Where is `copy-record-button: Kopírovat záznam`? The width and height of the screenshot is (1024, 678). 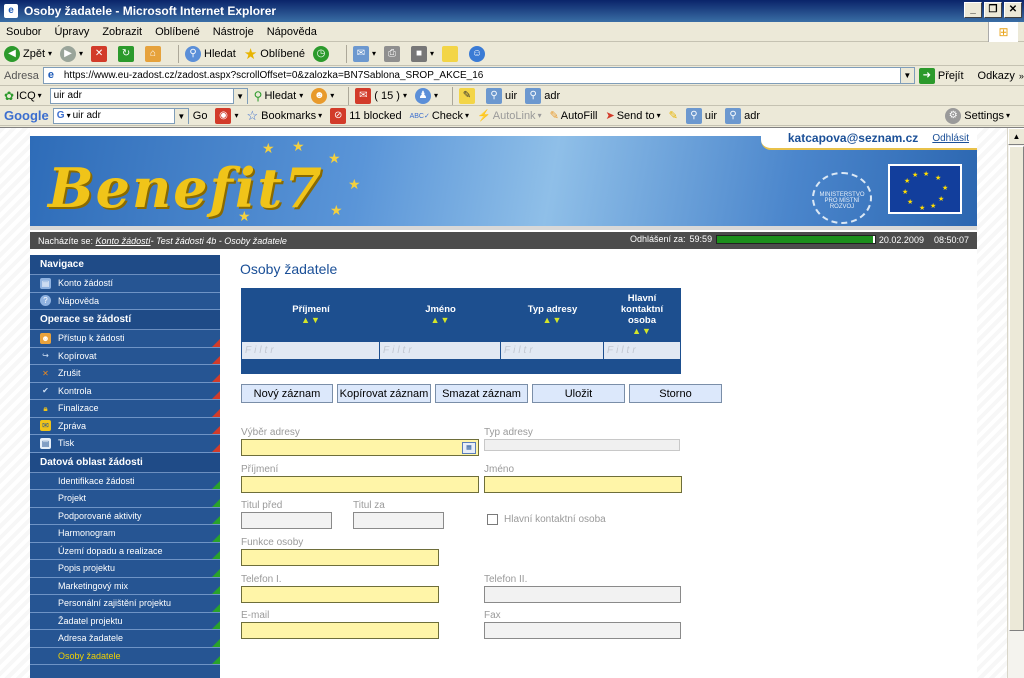 copy-record-button: Kopírovat záznam is located at coordinates (384, 393).